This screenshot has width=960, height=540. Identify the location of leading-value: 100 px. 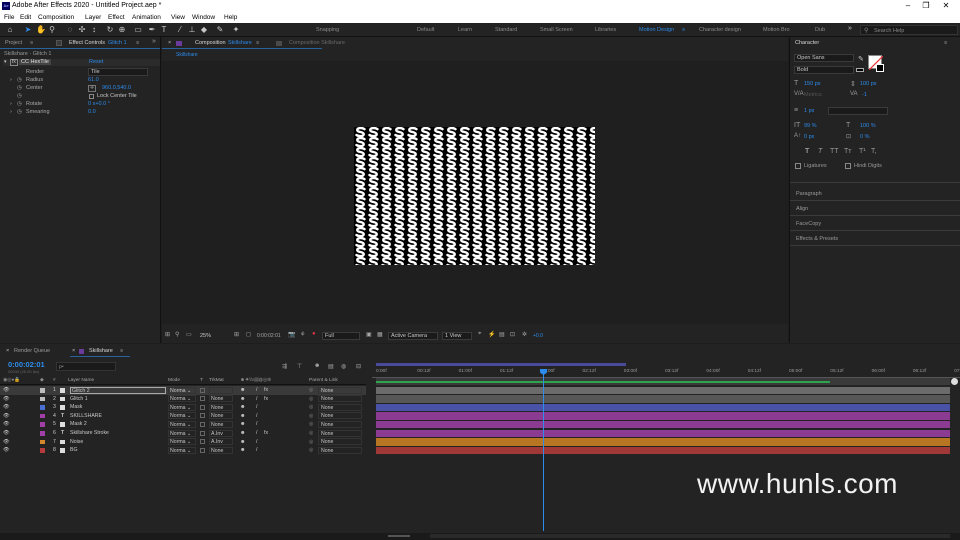
(868, 84).